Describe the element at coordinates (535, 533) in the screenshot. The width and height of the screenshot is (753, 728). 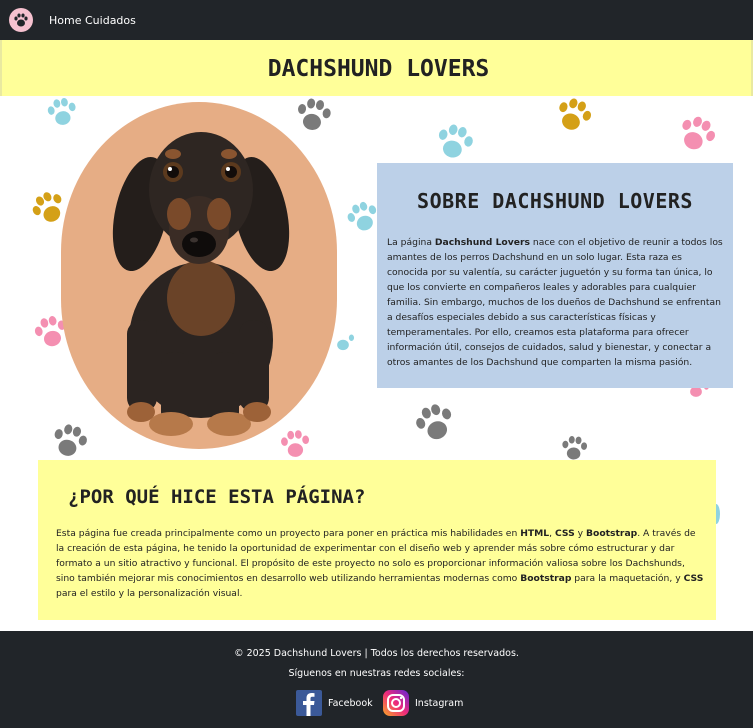
I see `emphasis: HTML` at that location.